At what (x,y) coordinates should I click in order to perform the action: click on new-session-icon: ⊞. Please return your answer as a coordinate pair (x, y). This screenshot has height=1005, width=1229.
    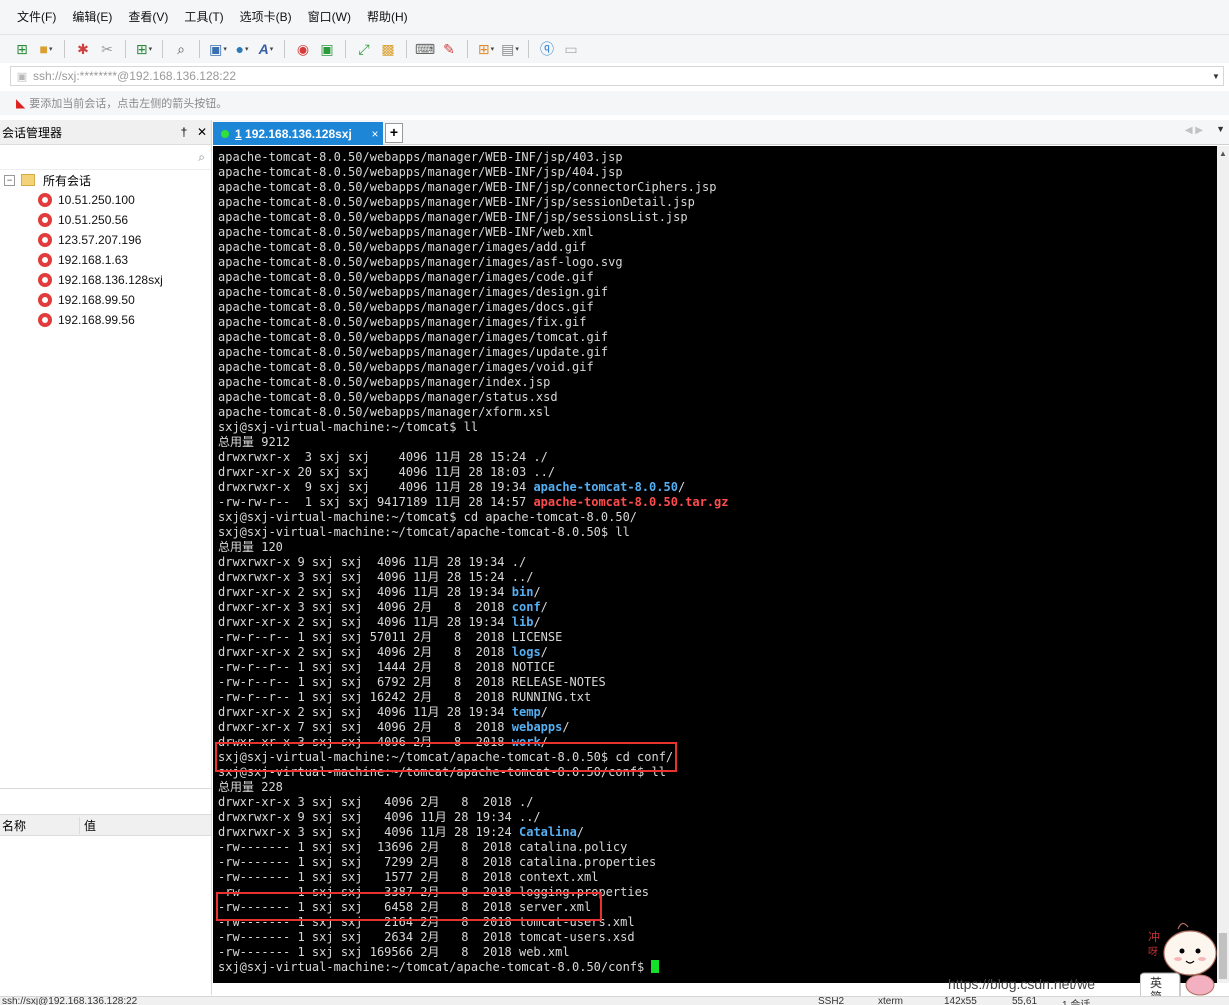
    Looking at the image, I should click on (22, 49).